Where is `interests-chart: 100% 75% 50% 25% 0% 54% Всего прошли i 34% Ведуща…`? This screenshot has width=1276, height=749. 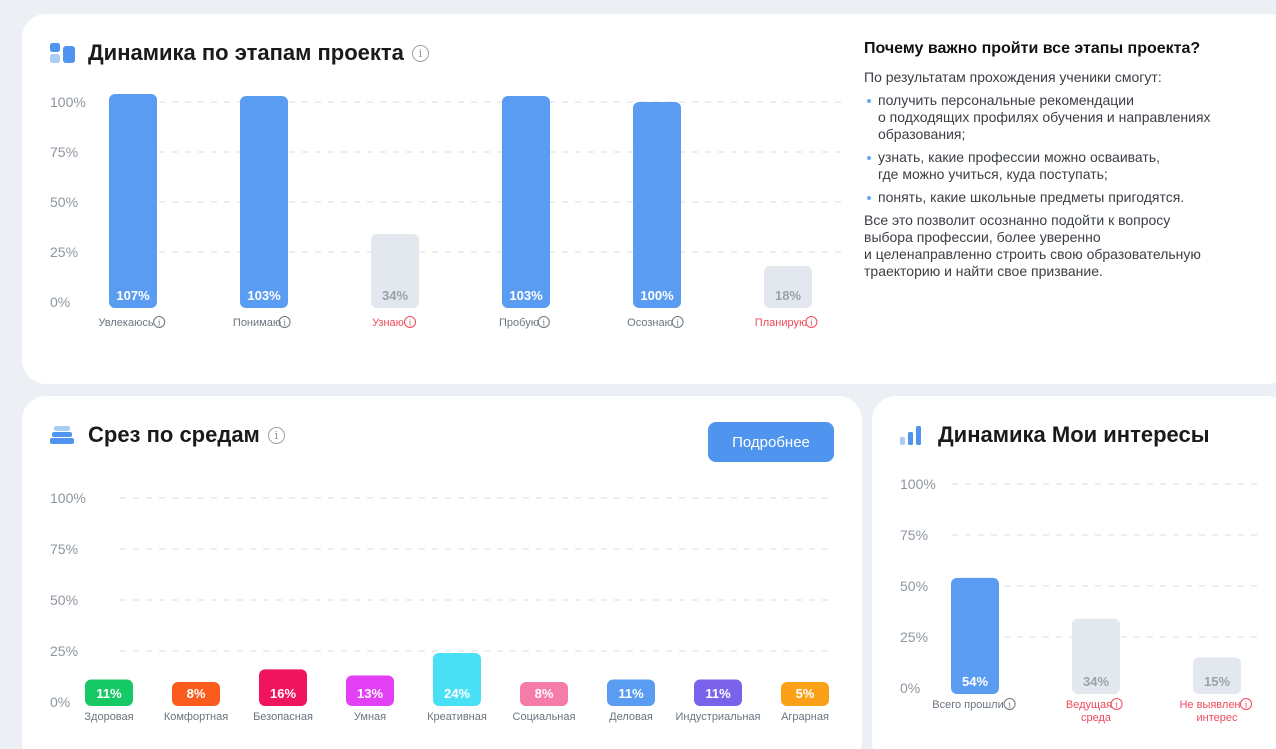 interests-chart: 100% 75% 50% 25% 0% 54% Всего прошли i 34% Ведуща… is located at coordinates (1082, 600).